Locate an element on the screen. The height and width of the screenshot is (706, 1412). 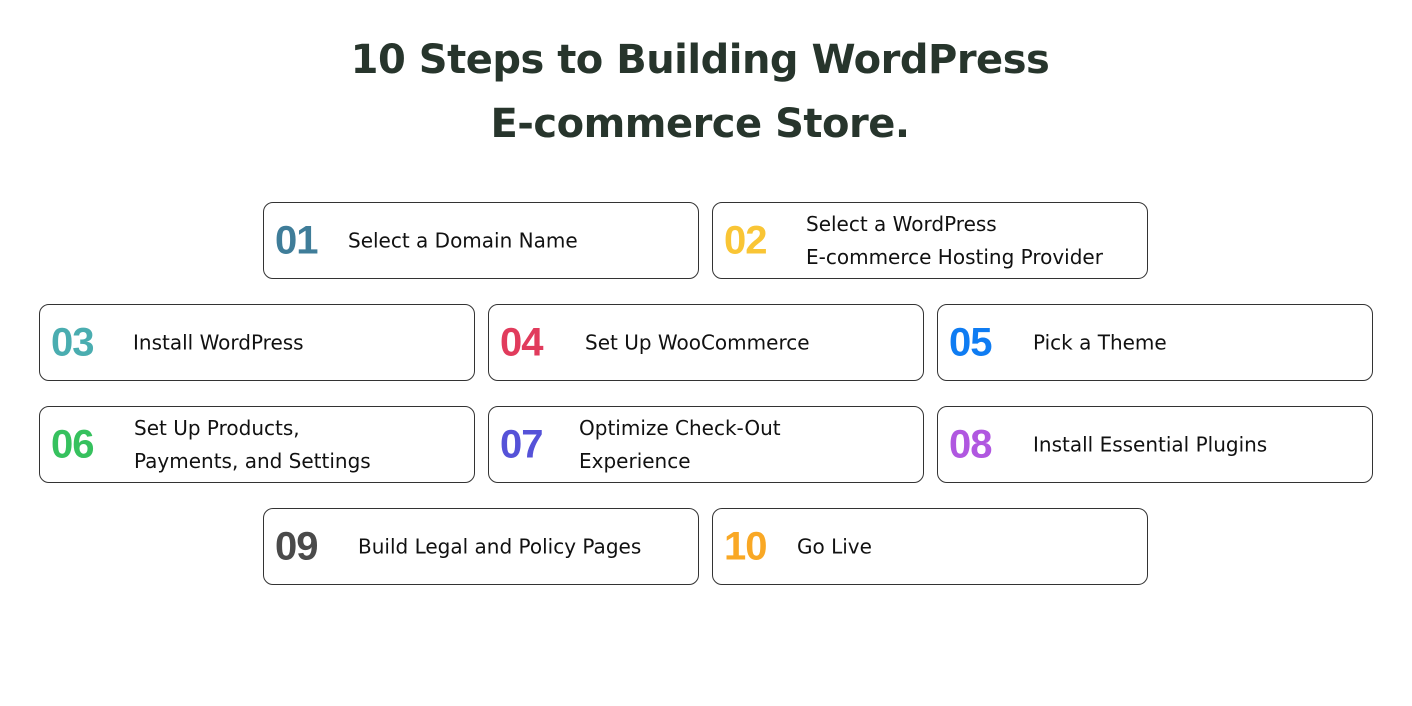
step-number: 06 is located at coordinates (72, 444).